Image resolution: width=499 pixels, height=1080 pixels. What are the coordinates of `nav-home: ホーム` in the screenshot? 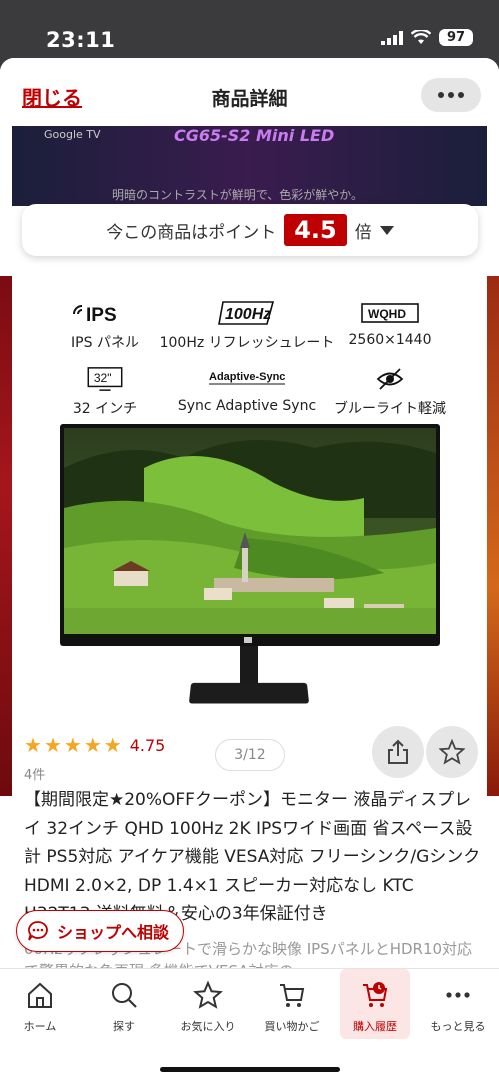 It's located at (40, 1004).